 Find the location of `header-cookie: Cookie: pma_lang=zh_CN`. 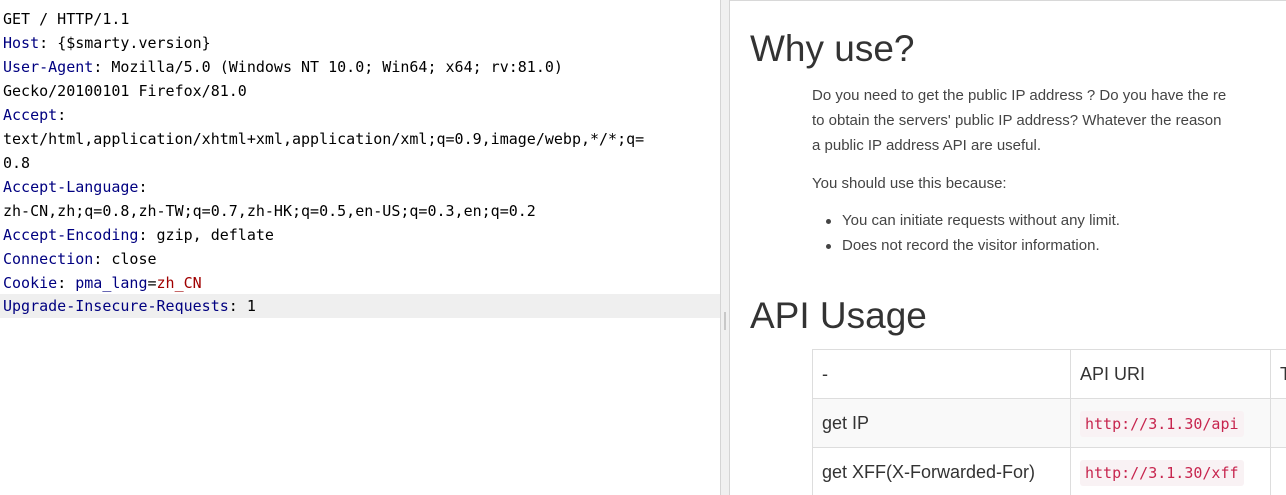

header-cookie: Cookie: pma_lang=zh_CN is located at coordinates (102, 283).